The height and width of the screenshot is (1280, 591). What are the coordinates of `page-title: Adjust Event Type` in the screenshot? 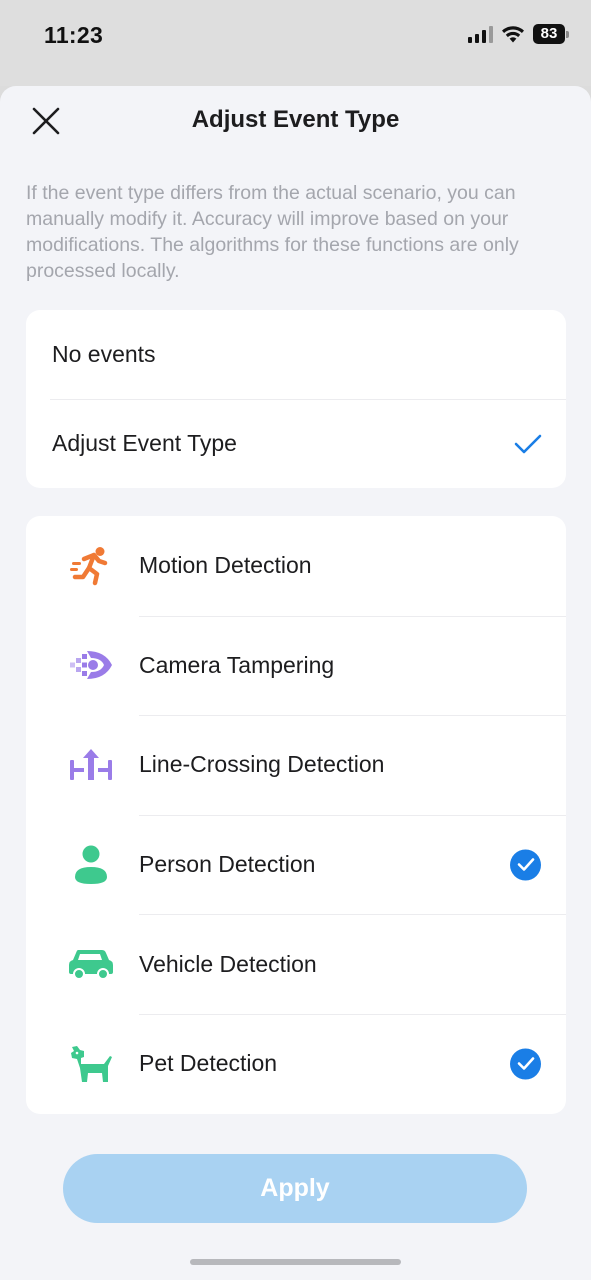 It's located at (295, 119).